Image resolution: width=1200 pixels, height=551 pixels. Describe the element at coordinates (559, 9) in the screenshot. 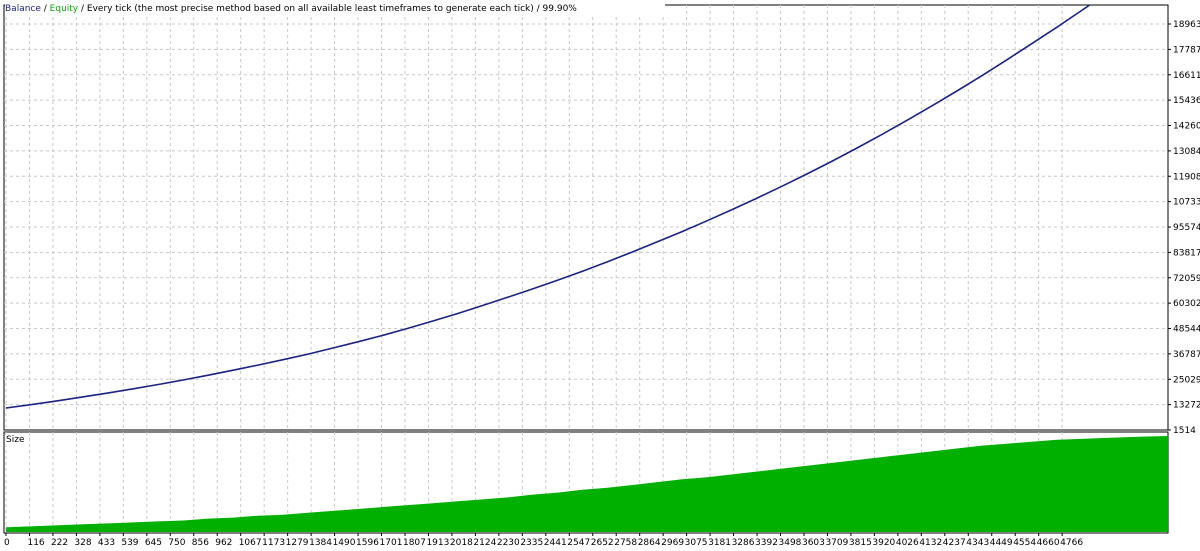

I see `modelling-quality: 99.90%` at that location.